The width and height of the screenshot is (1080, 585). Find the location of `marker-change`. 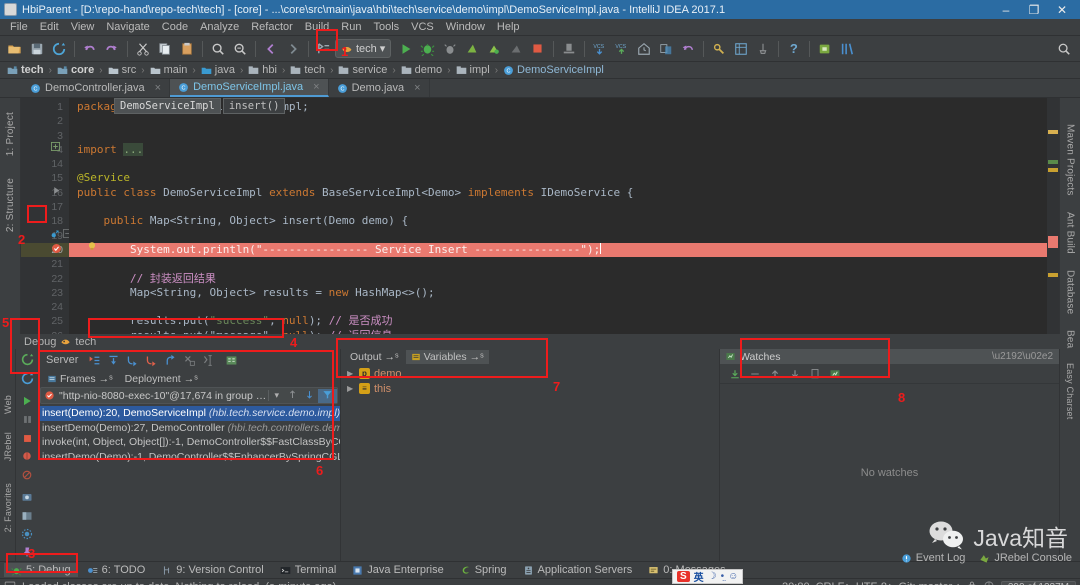

marker-change is located at coordinates (1053, 162).